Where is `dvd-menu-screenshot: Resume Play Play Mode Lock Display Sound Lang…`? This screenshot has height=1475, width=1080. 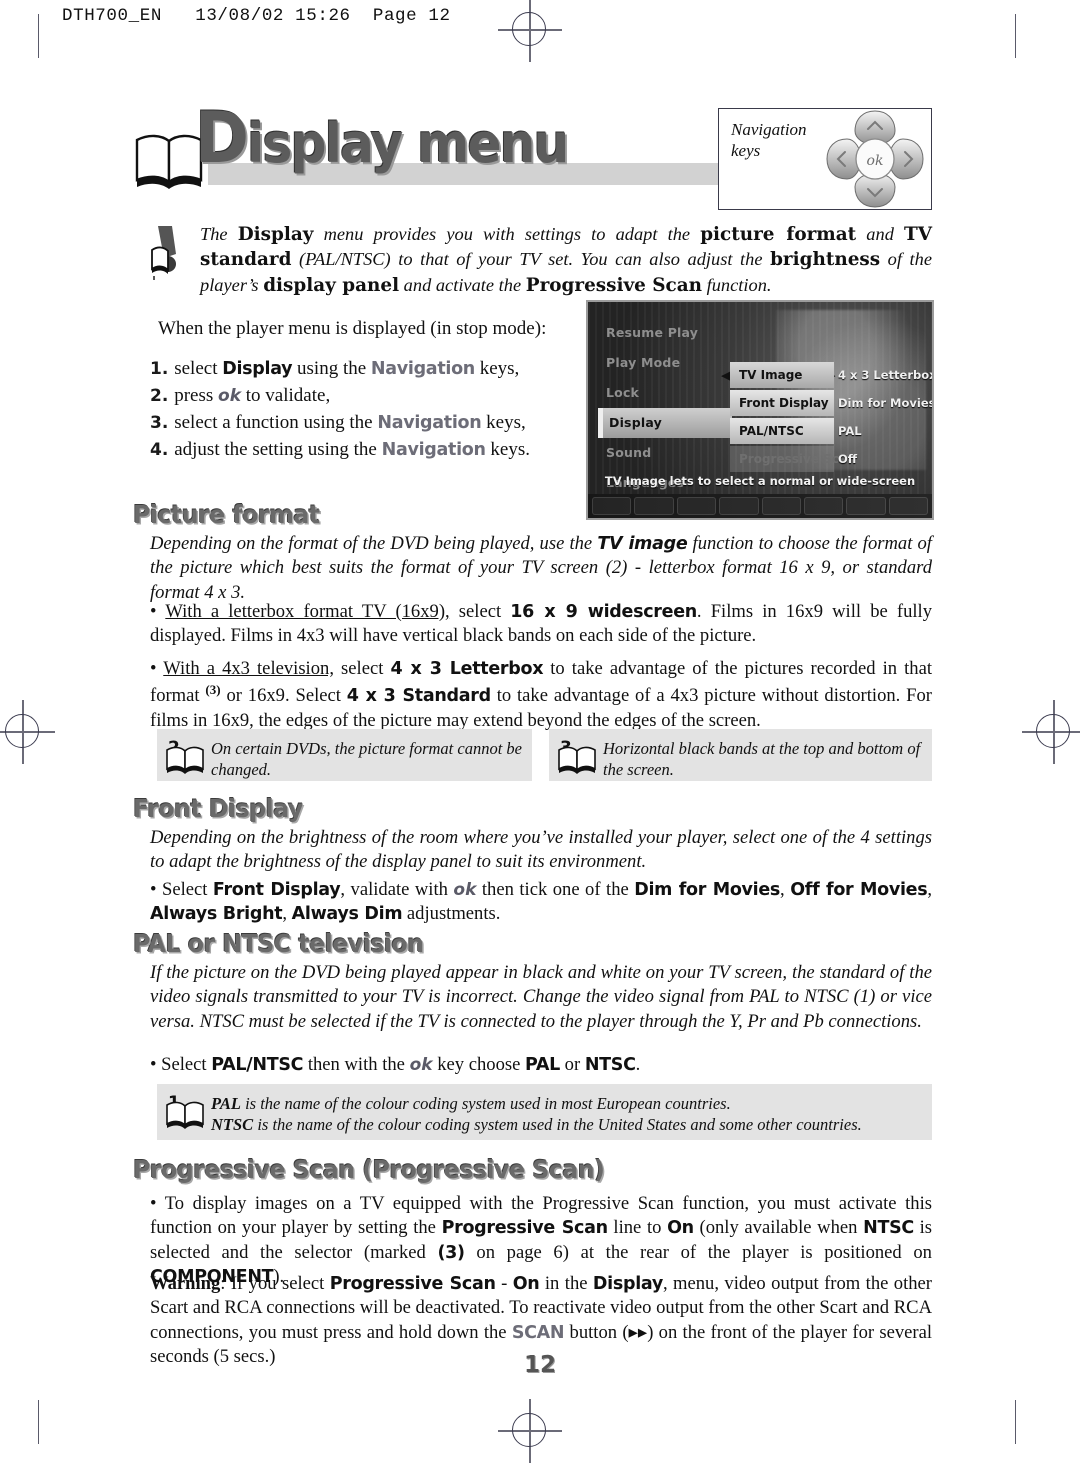
dvd-menu-screenshot: Resume Play Play Mode Lock Display Sound Lang… is located at coordinates (760, 410).